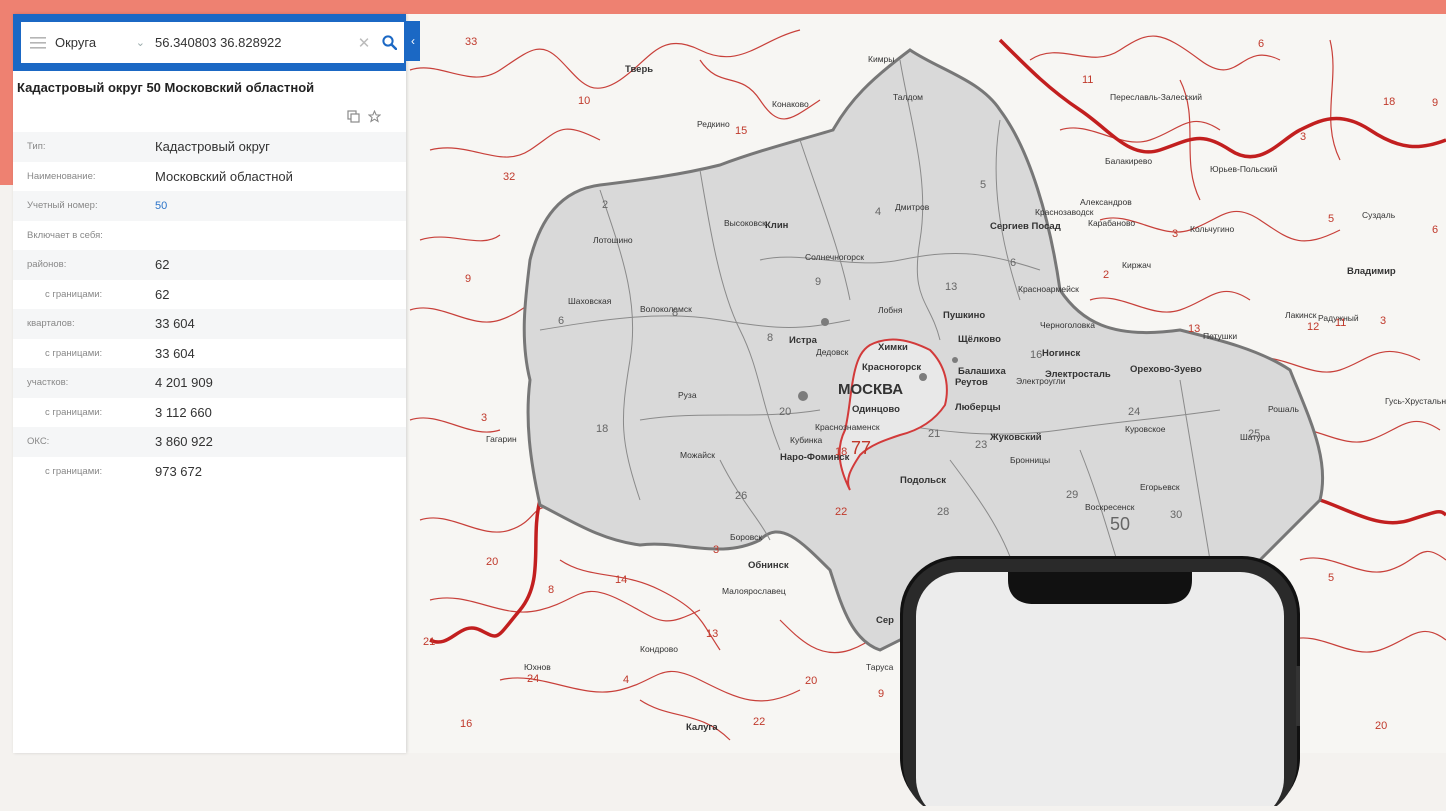  I want to click on property-row: участков: 4 201 909, so click(209, 383).